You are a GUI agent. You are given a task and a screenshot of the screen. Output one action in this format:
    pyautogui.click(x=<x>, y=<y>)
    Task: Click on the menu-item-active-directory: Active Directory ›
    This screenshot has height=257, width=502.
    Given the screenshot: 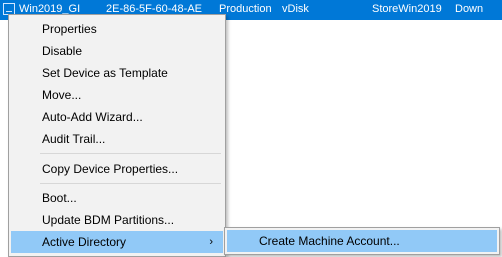 What is the action you would take?
    pyautogui.click(x=117, y=242)
    